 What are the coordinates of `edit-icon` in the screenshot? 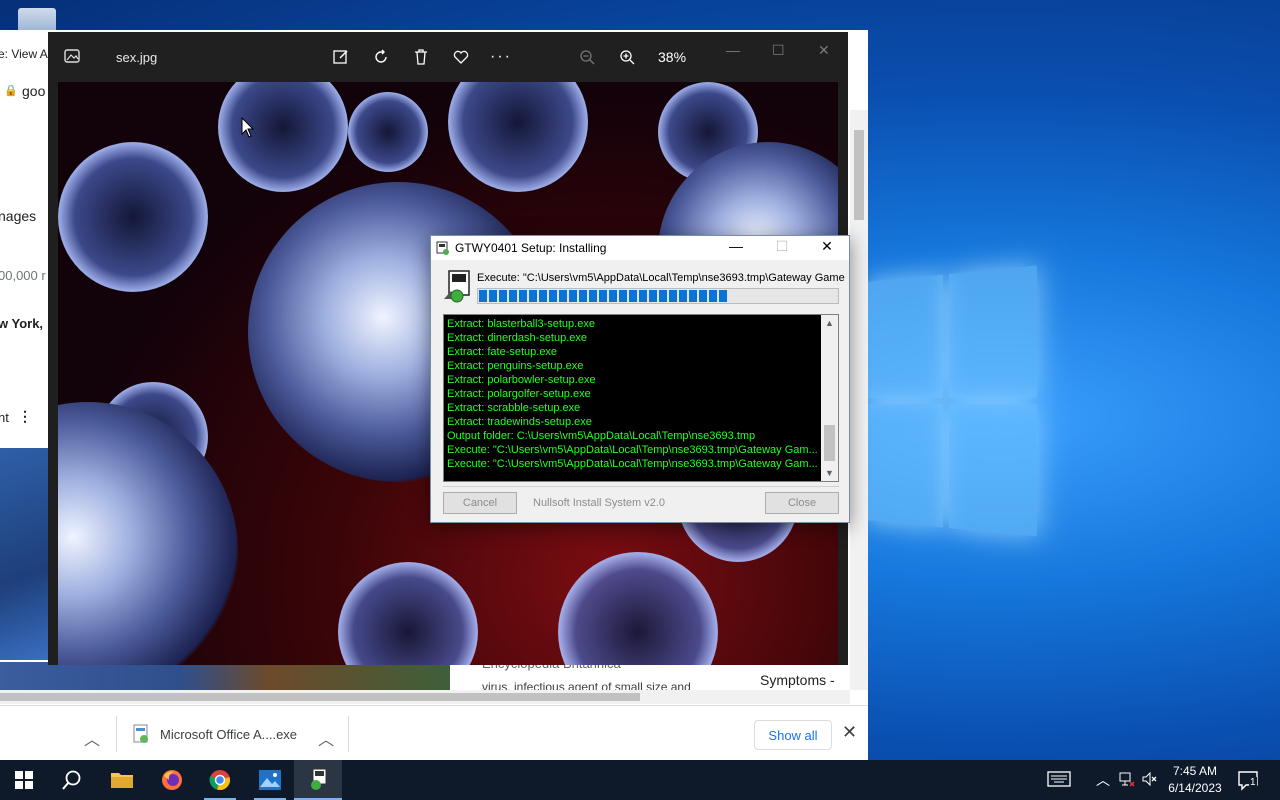 It's located at (341, 57).